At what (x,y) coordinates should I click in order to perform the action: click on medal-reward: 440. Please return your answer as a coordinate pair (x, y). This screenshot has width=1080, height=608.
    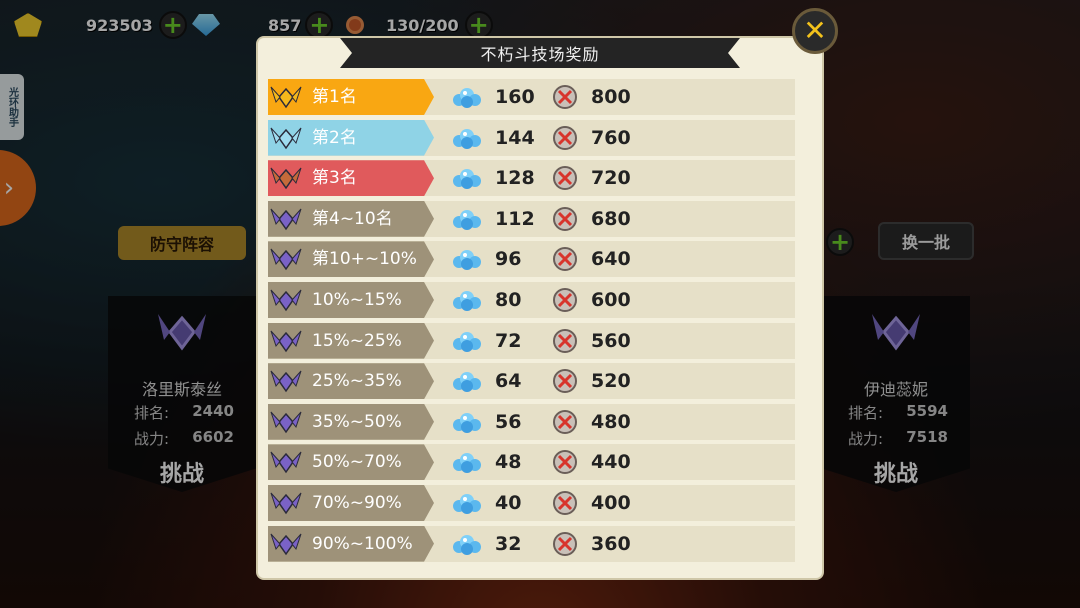
    Looking at the image, I should click on (611, 462).